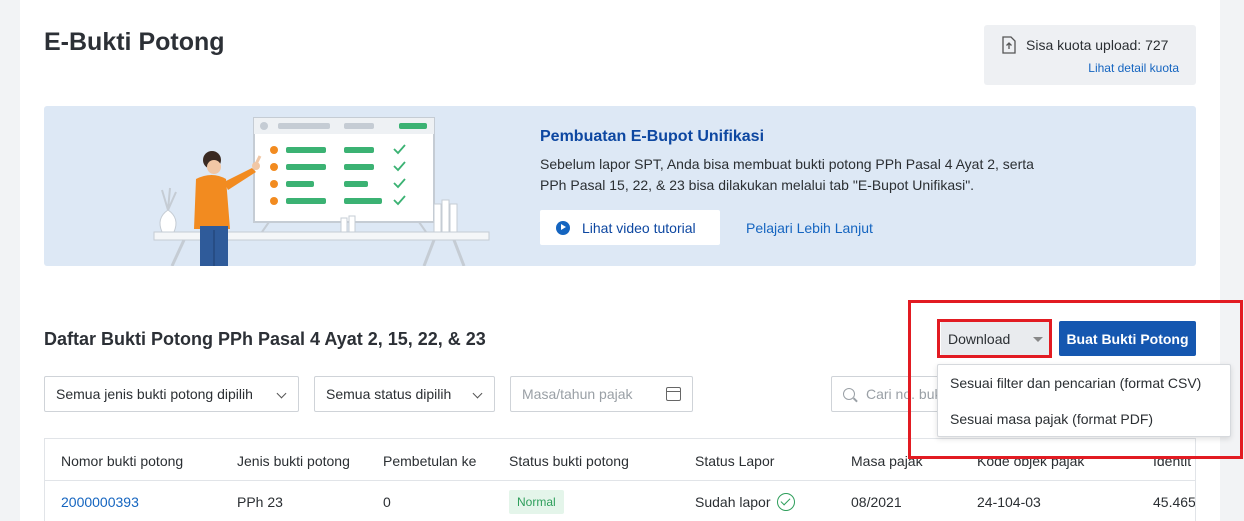  I want to click on download-select: Download, so click(995, 338).